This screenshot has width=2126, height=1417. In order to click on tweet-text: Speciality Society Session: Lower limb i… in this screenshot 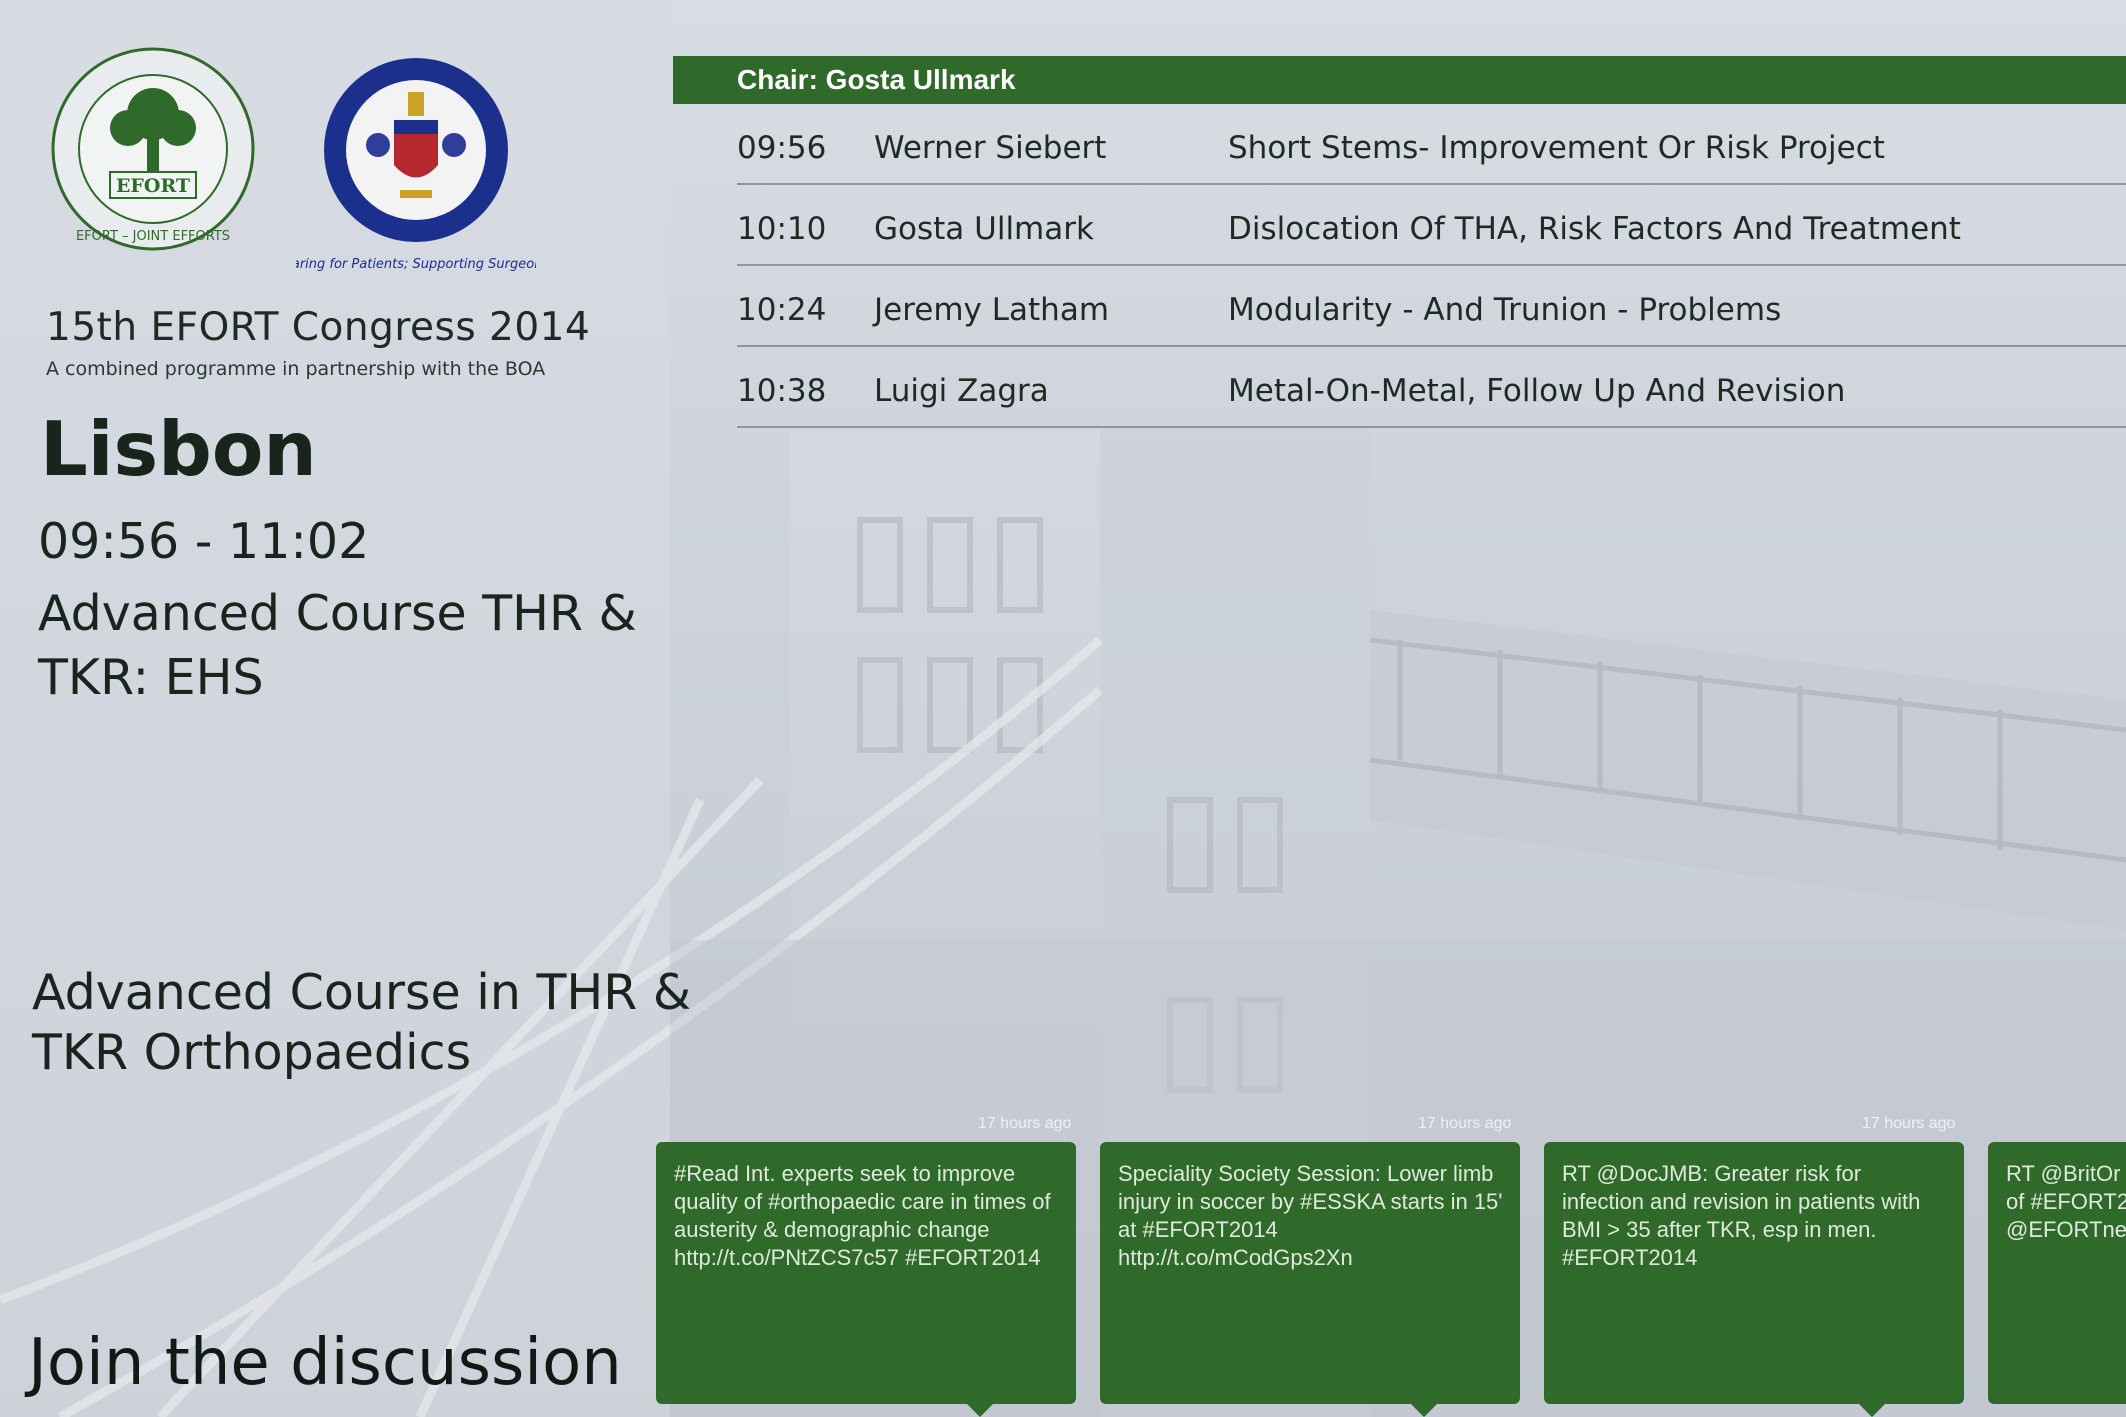, I will do `click(1310, 1215)`.